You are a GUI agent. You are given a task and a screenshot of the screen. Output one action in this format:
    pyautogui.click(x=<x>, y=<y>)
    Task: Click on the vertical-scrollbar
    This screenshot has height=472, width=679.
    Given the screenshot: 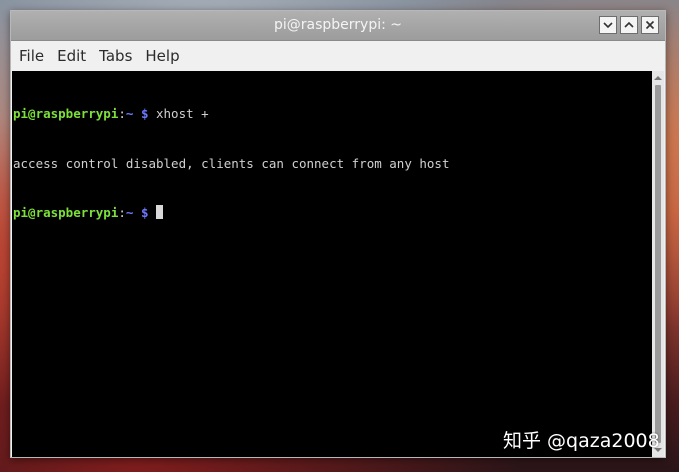 What is the action you would take?
    pyautogui.click(x=658, y=264)
    